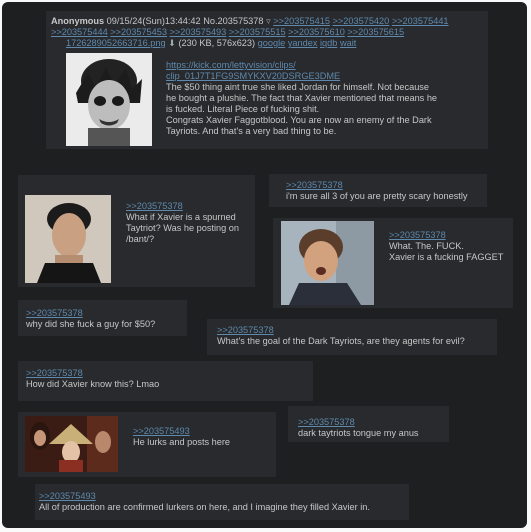 This screenshot has width=531, height=532. Describe the element at coordinates (217, 43) in the screenshot. I see `file-info: (230 KB, 576x623)` at that location.